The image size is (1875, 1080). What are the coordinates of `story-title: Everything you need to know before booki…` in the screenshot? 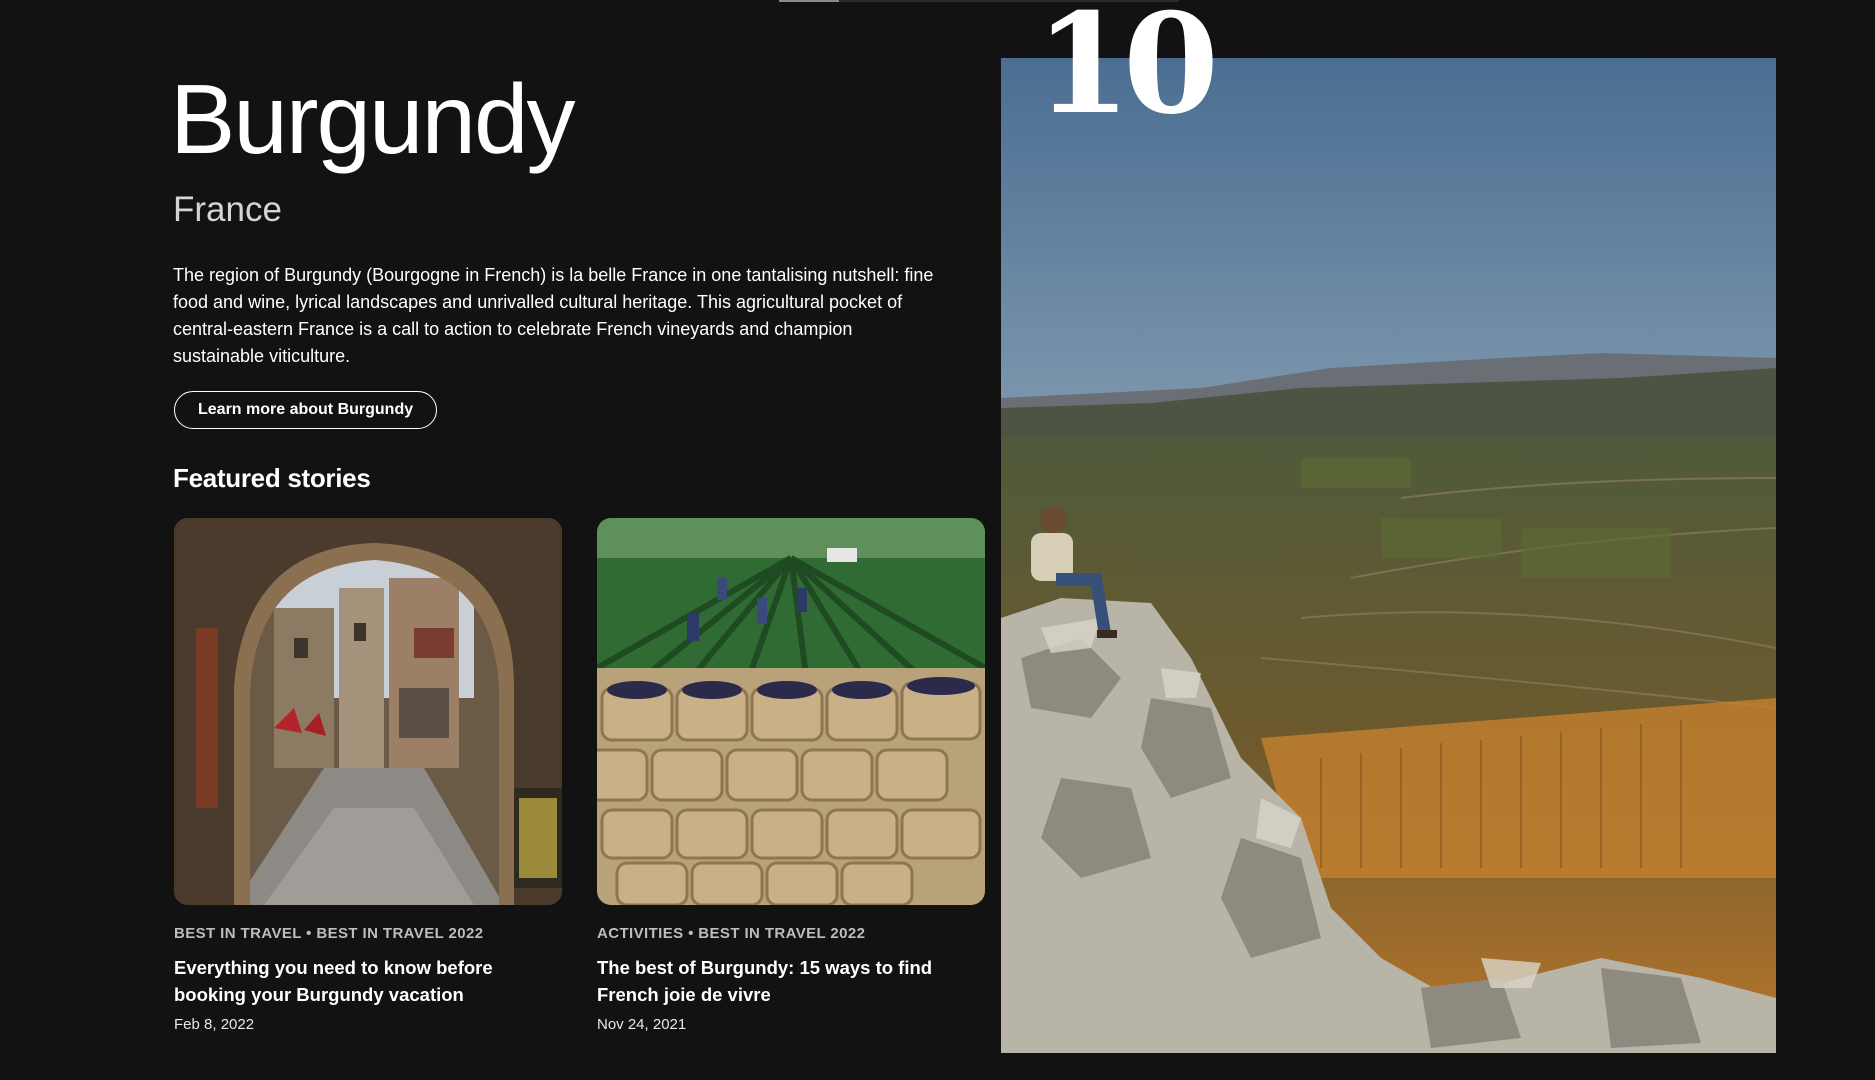 It's located at (368, 981).